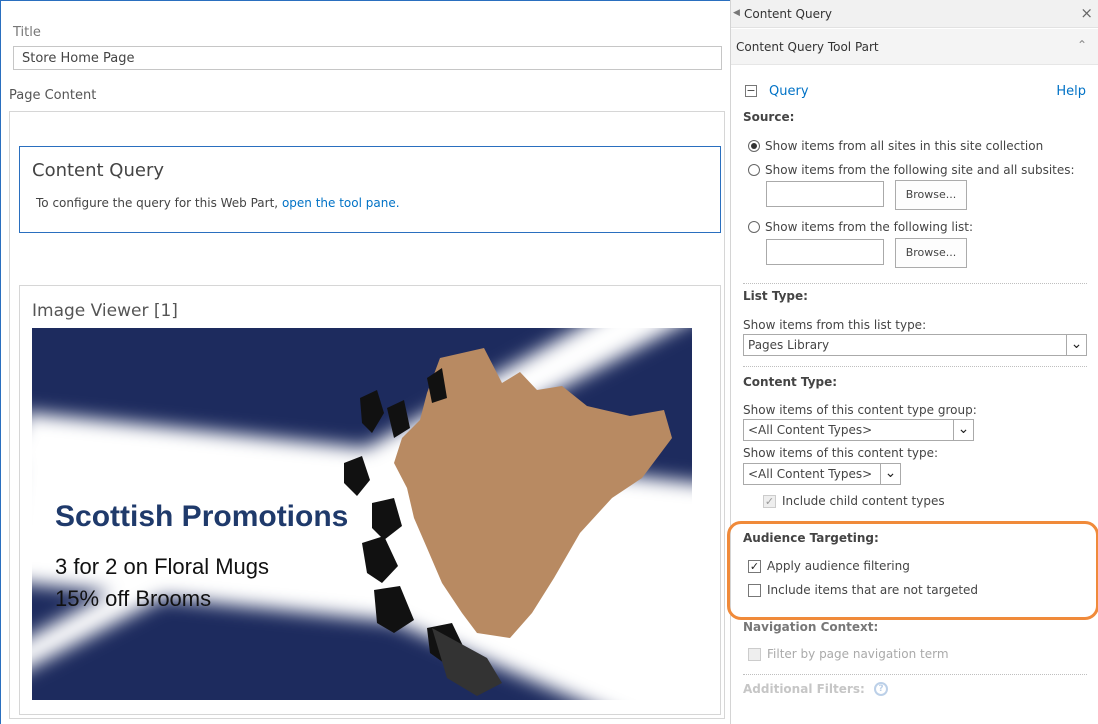 The height and width of the screenshot is (724, 1098). Describe the element at coordinates (811, 538) in the screenshot. I see `audience-heading: Audience Targeting:` at that location.